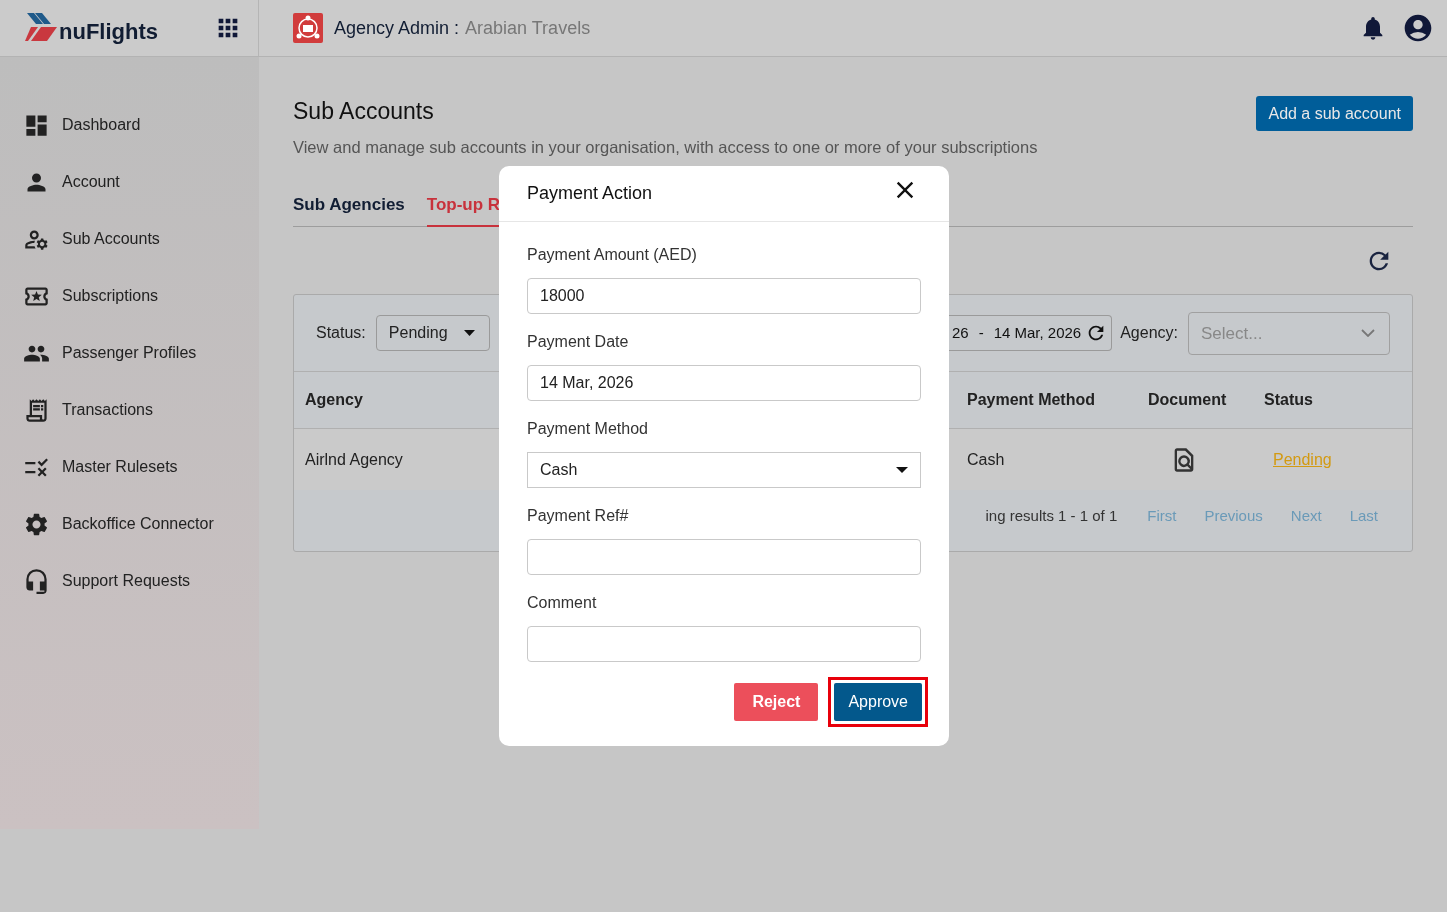 Image resolution: width=1447 pixels, height=912 pixels. What do you see at coordinates (141, 353) in the screenshot?
I see `sidebar-item: Passenger Profiles` at bounding box center [141, 353].